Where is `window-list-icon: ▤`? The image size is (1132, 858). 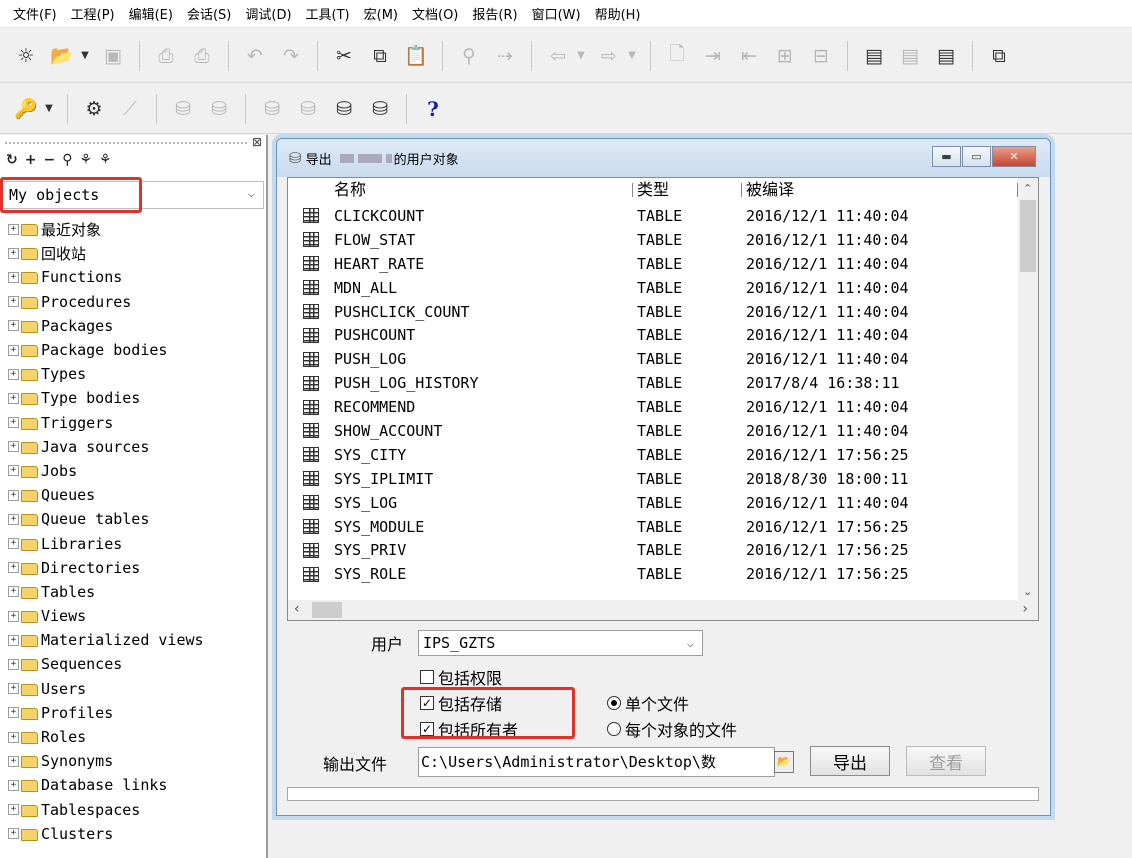
window-list-icon: ▤ is located at coordinates (874, 56).